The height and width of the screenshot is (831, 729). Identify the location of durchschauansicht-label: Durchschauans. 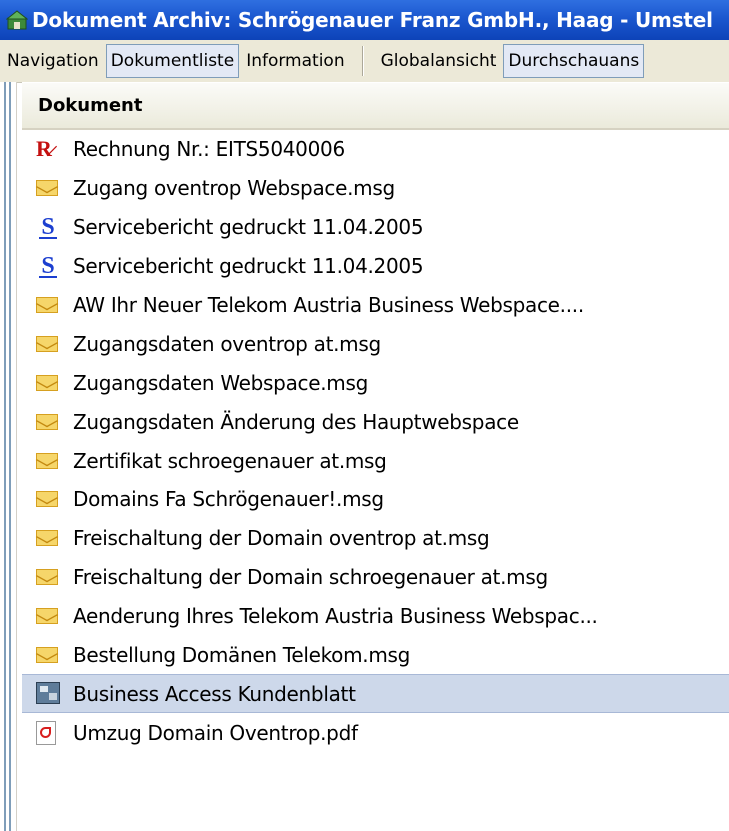
(574, 61).